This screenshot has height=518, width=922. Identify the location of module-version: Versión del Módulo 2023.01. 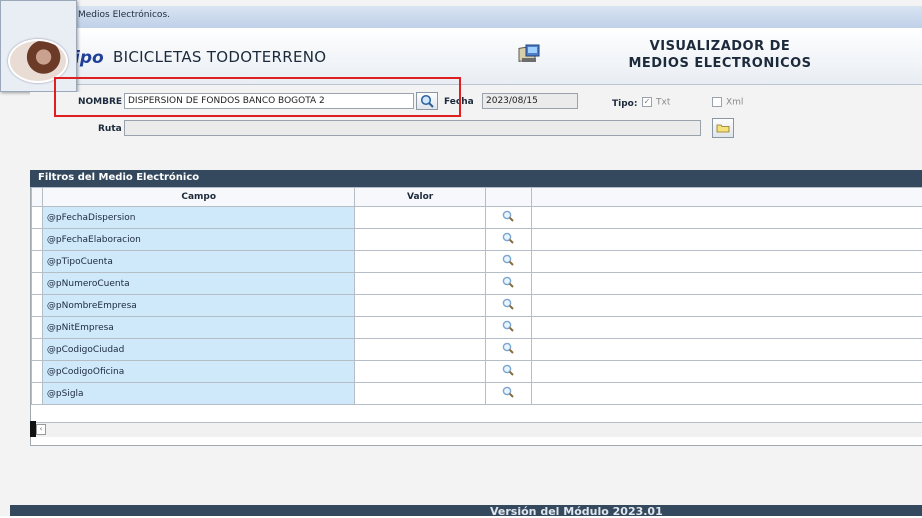
(576, 511).